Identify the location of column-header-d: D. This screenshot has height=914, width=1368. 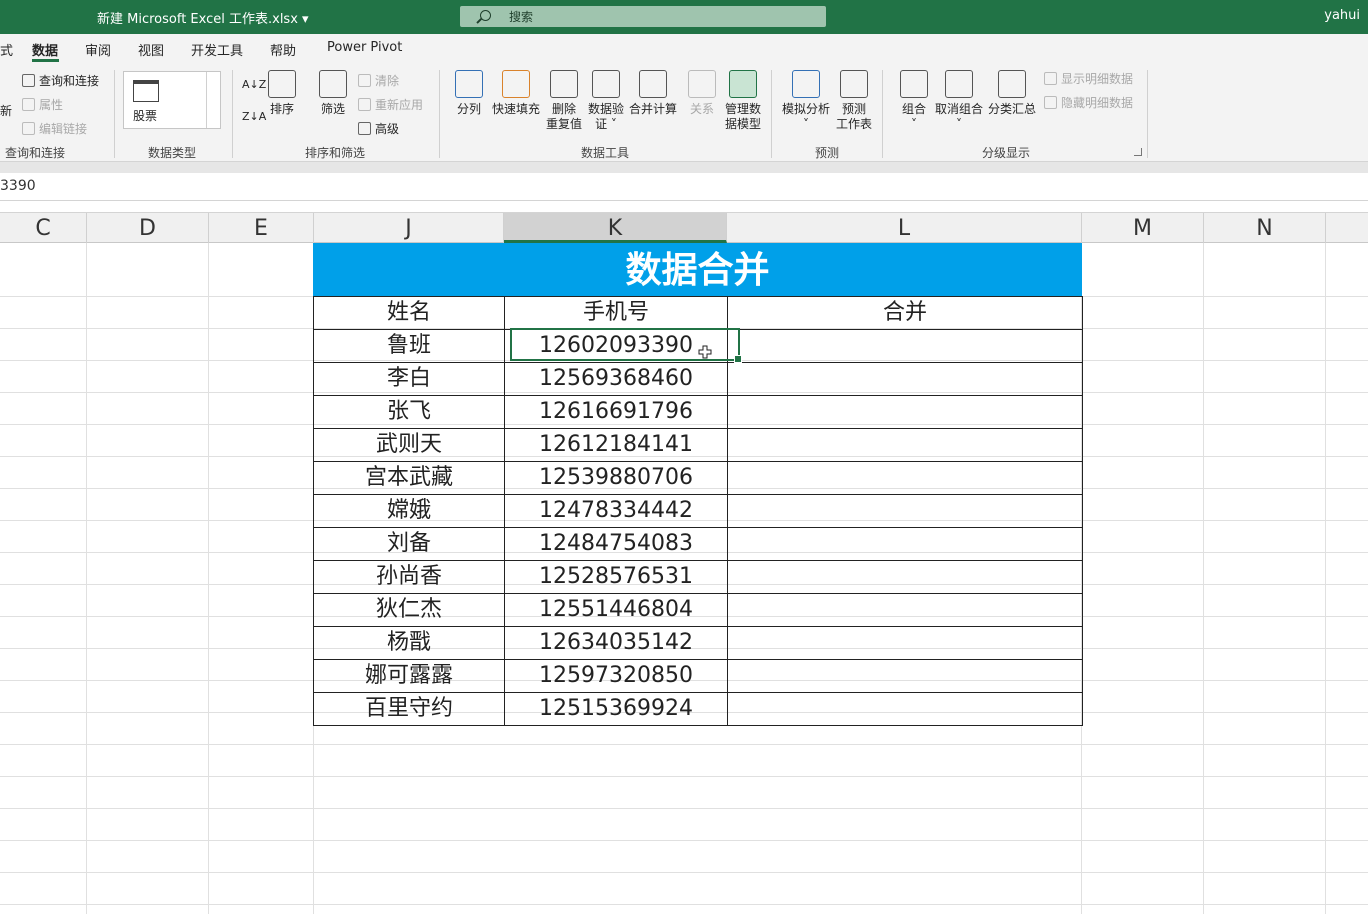
(148, 228).